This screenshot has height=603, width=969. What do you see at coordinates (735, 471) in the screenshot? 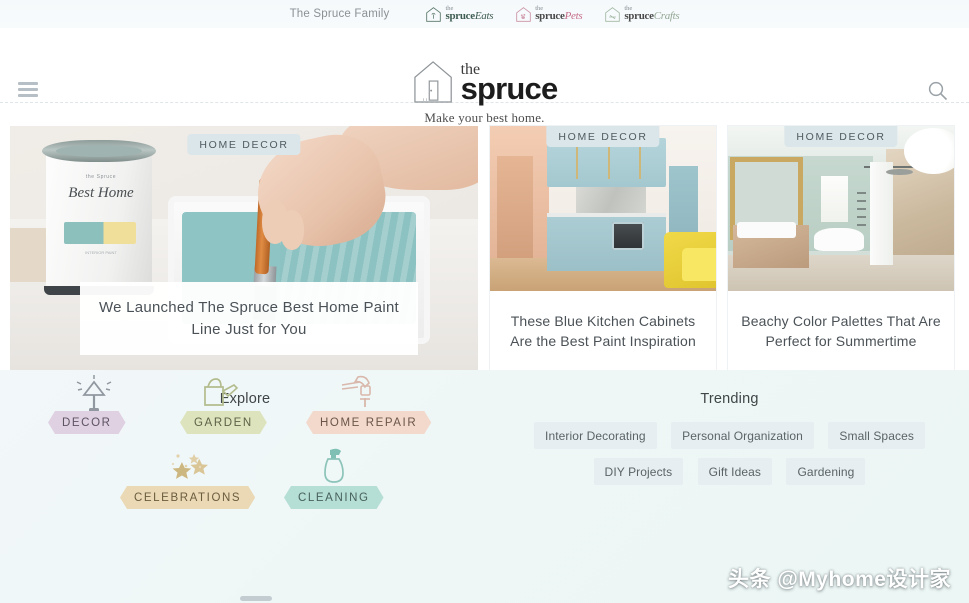
I see `trending-tag: Gift Ideas` at bounding box center [735, 471].